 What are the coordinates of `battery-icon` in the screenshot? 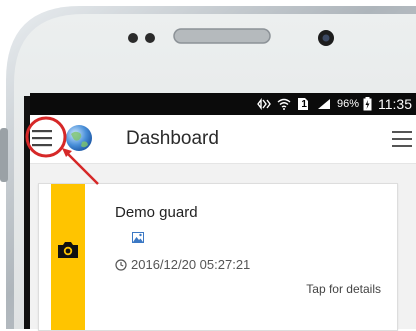 It's located at (367, 104).